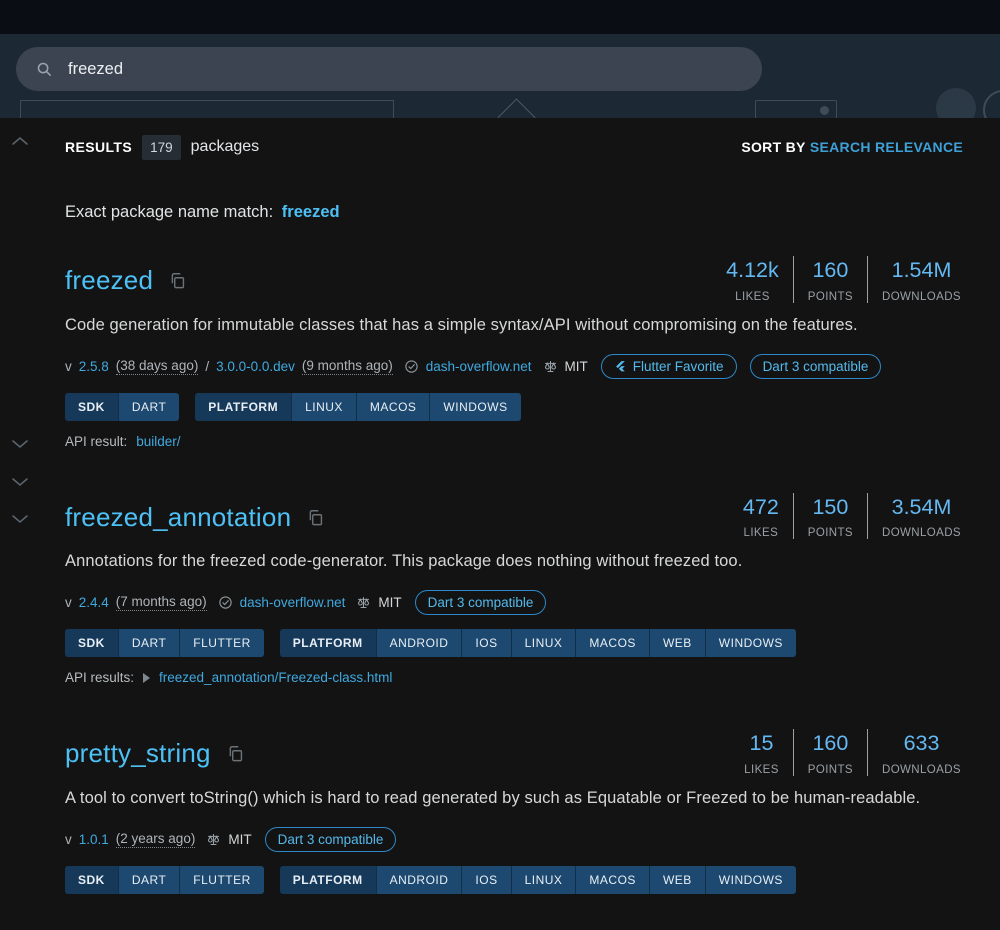 Image resolution: width=1000 pixels, height=930 pixels. I want to click on package-title-link: freezed_annotation, so click(178, 517).